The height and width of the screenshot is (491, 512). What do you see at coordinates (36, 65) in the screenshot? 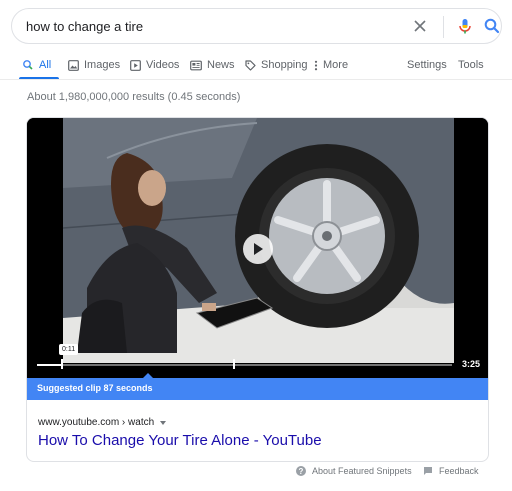
I see `tab-all: All` at bounding box center [36, 65].